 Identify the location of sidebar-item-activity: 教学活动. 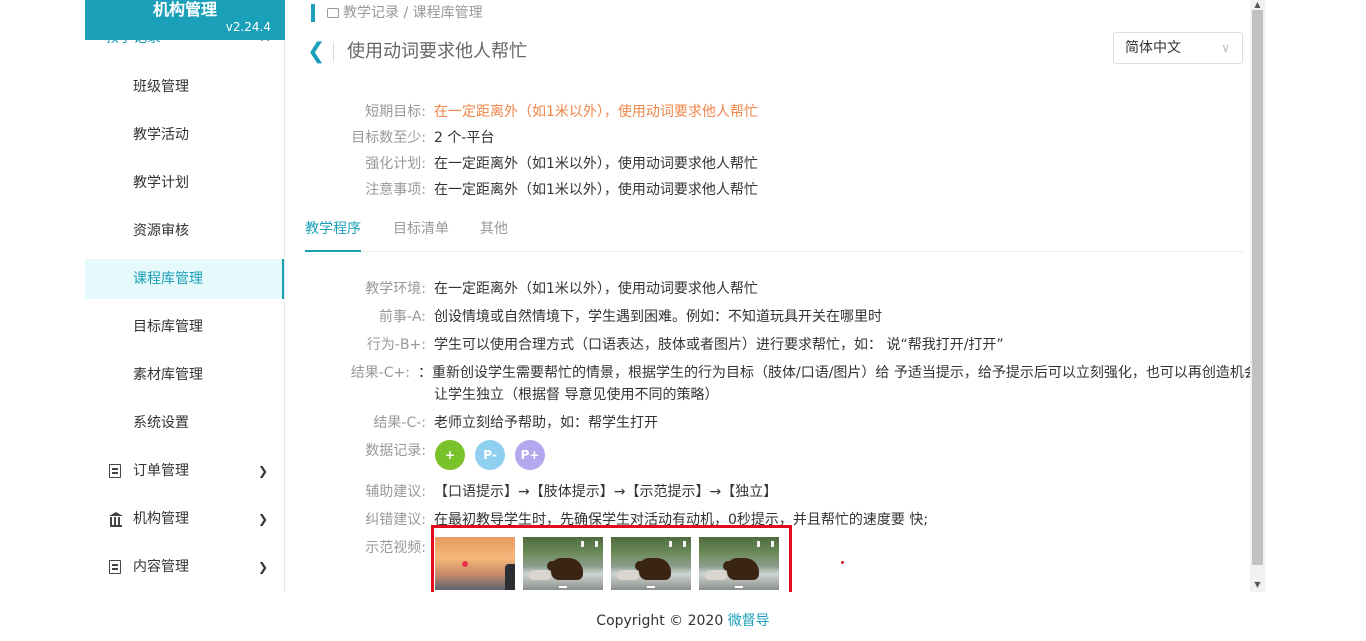
(184, 135).